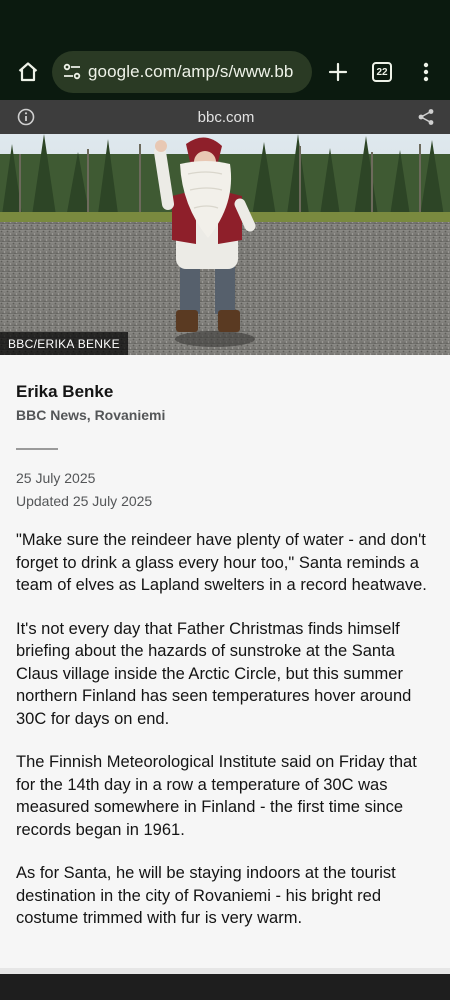  Describe the element at coordinates (37, 449) in the screenshot. I see `byline-divider` at that location.